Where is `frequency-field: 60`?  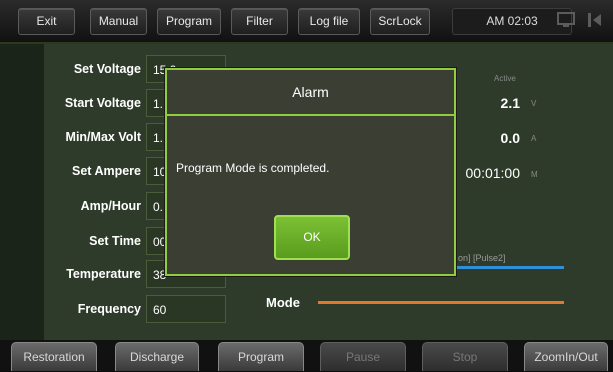
frequency-field: 60 is located at coordinates (186, 309).